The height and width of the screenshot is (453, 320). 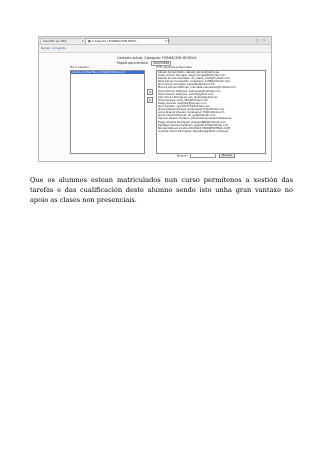 I want to click on maximize-icon: □, so click(x=257, y=40).